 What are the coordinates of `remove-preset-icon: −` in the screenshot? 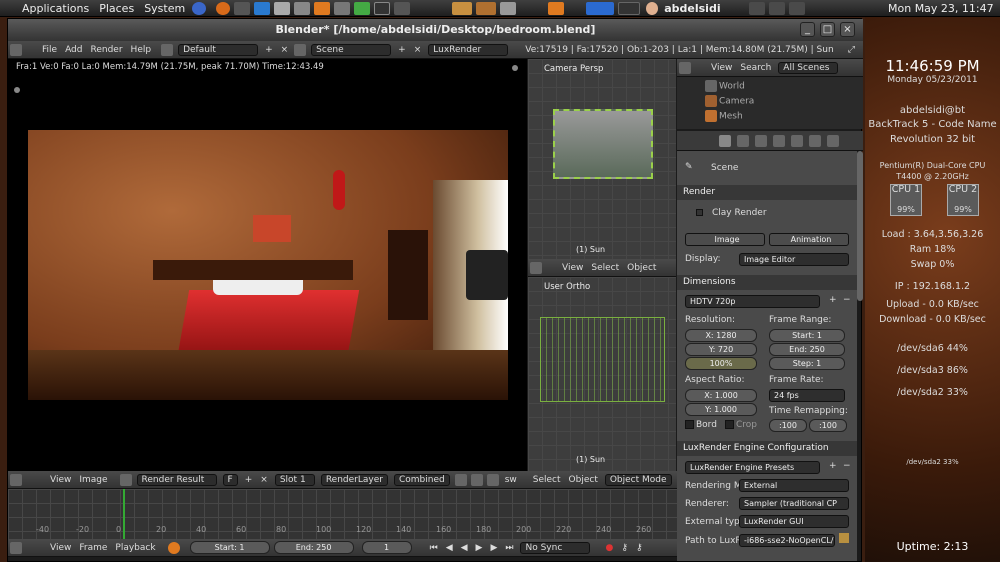 It's located at (847, 300).